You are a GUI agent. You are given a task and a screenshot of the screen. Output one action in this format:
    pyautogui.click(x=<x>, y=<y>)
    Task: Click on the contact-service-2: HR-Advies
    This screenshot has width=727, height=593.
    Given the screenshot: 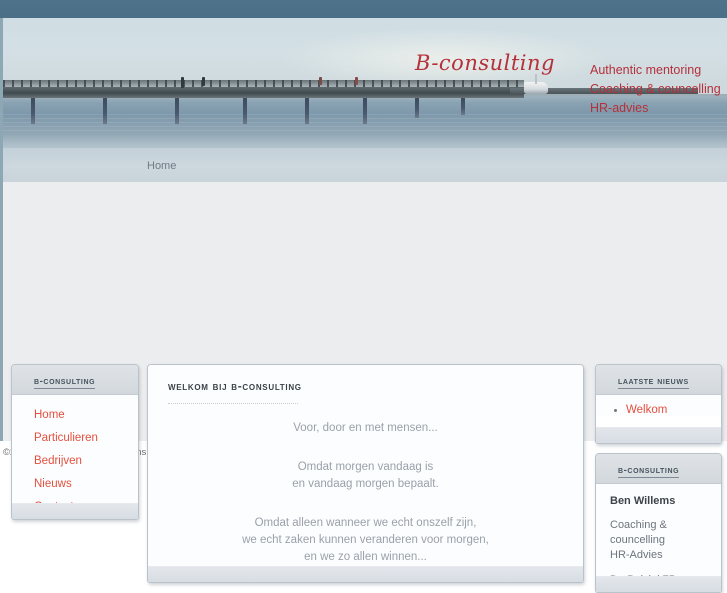 What is the action you would take?
    pyautogui.click(x=636, y=555)
    